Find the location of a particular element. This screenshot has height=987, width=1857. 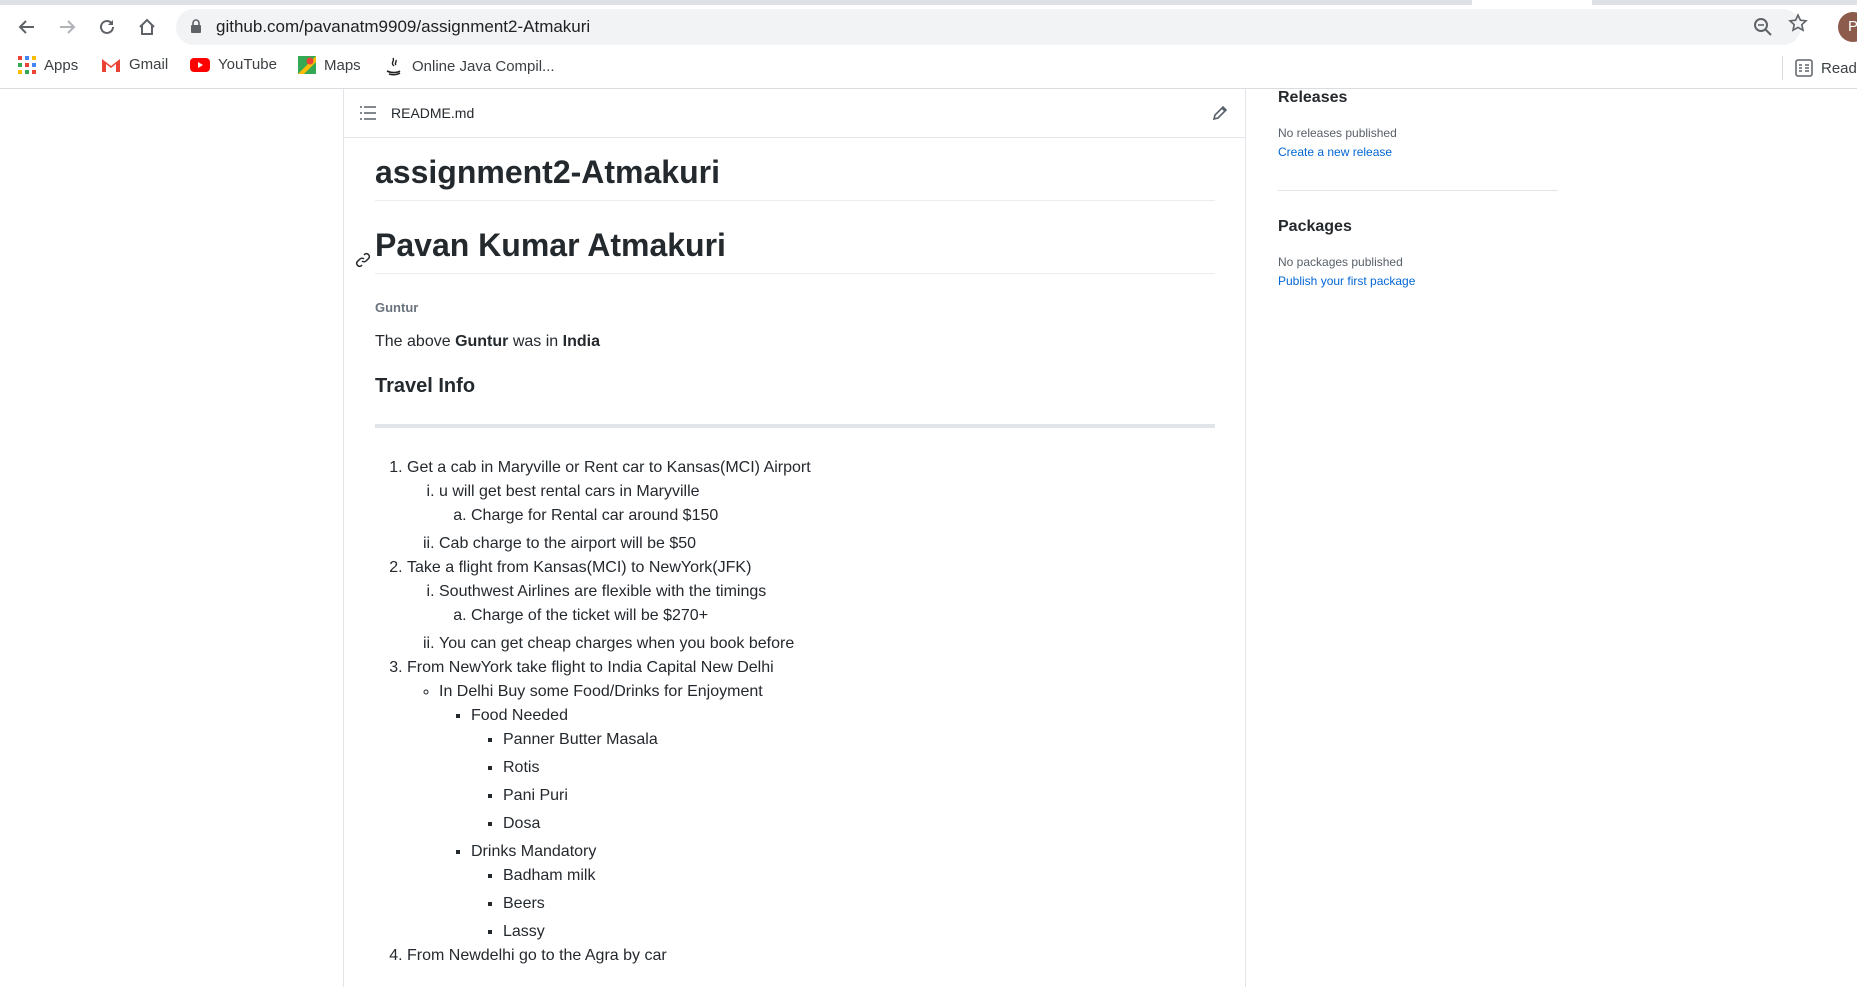

readme-header: README.md is located at coordinates (794, 113).